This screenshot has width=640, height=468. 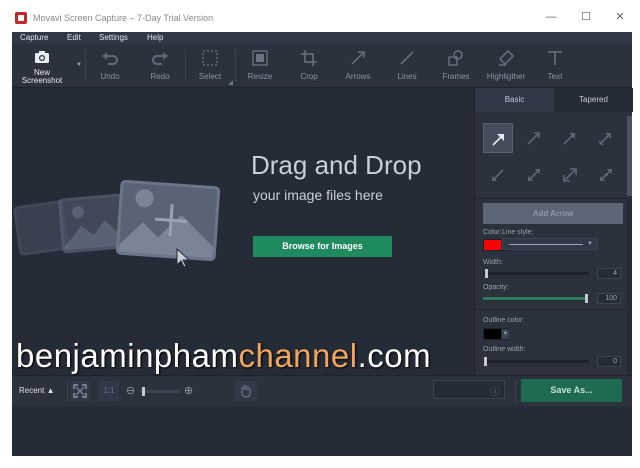 I want to click on highlighter-button: Highligther, so click(x=506, y=66).